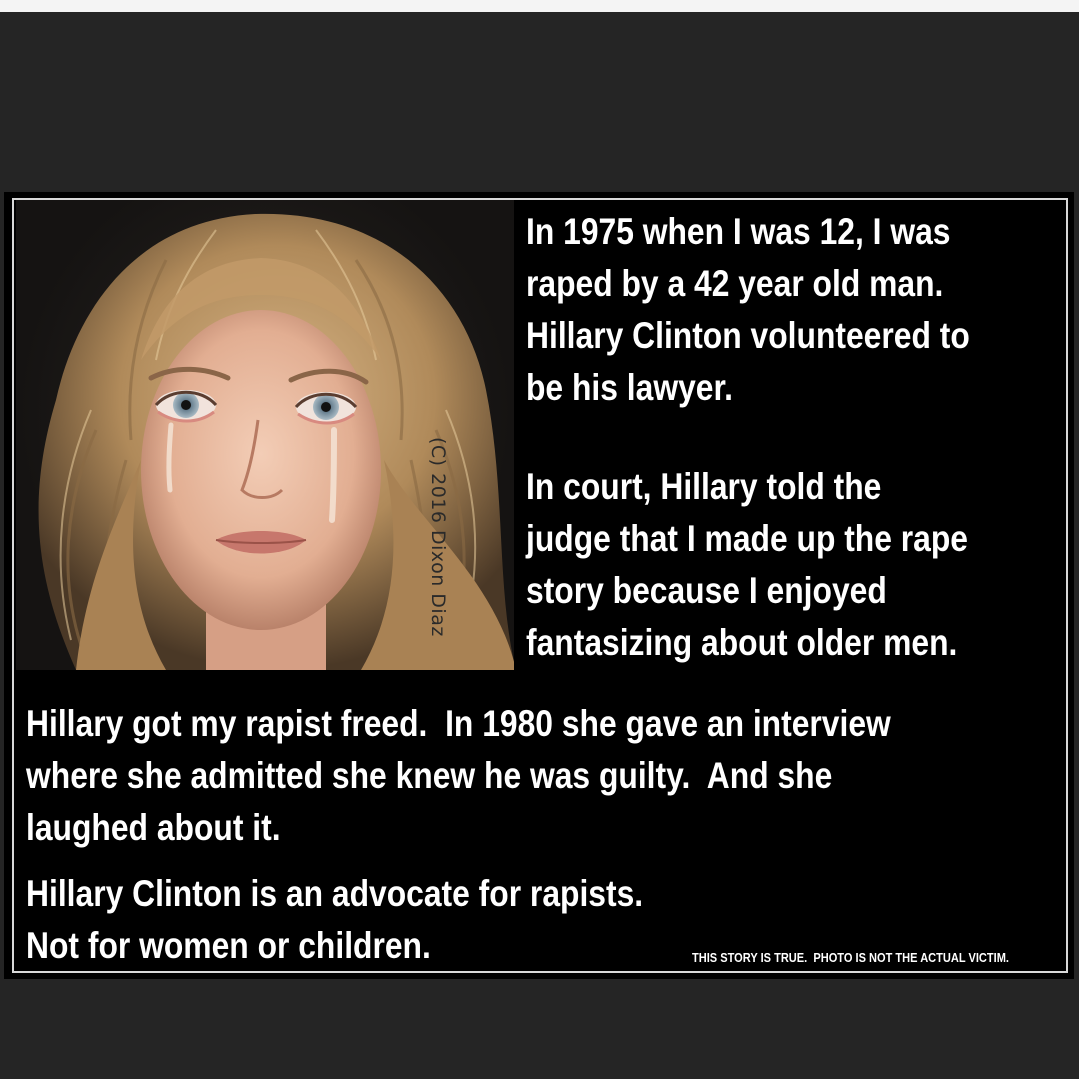 This screenshot has width=1079, height=1079. What do you see at coordinates (539, 6) in the screenshot?
I see `top-strip` at bounding box center [539, 6].